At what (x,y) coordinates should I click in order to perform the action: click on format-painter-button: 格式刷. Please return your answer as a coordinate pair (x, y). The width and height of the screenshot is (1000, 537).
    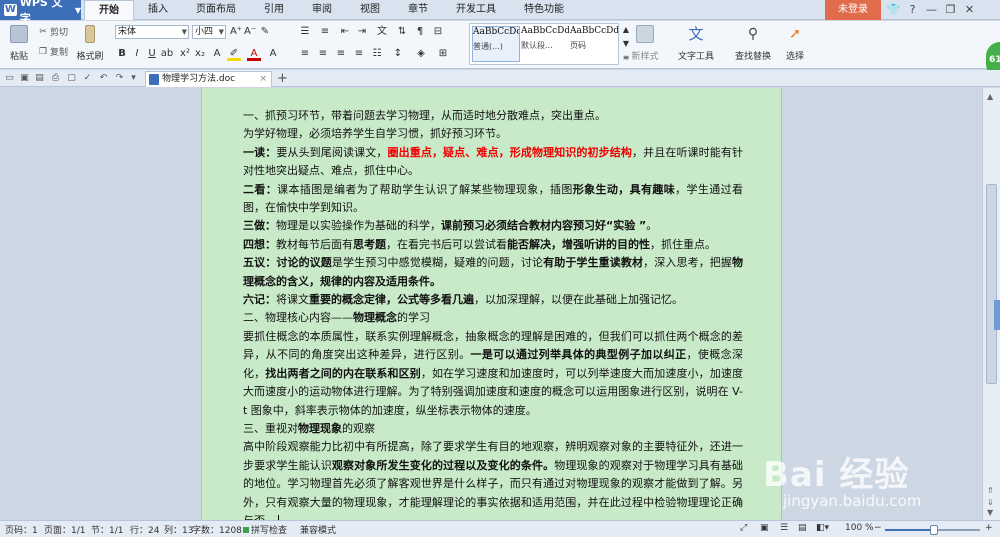
    Looking at the image, I should click on (90, 42).